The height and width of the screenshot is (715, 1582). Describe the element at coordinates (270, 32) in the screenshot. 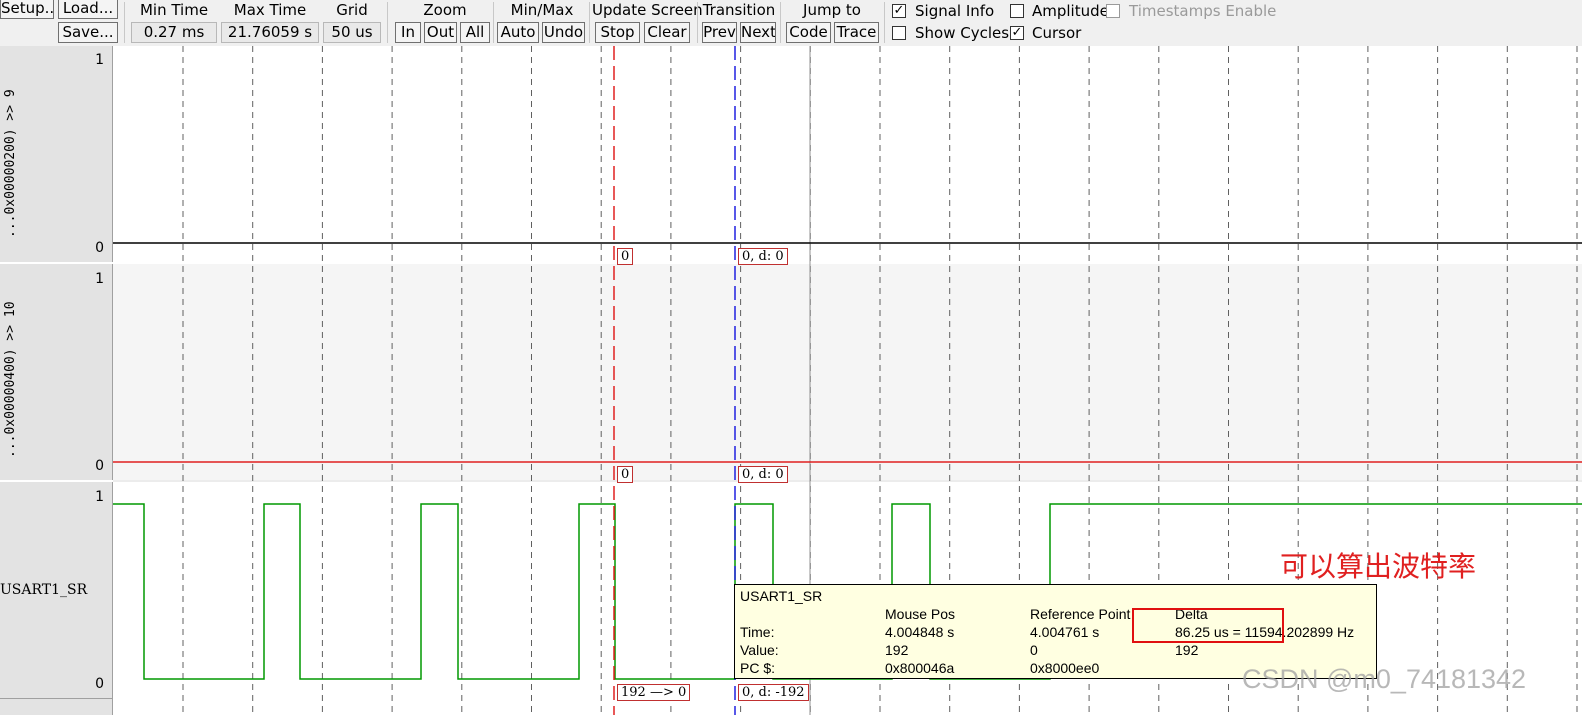

I see `max-time-field: 21.76059 s` at that location.